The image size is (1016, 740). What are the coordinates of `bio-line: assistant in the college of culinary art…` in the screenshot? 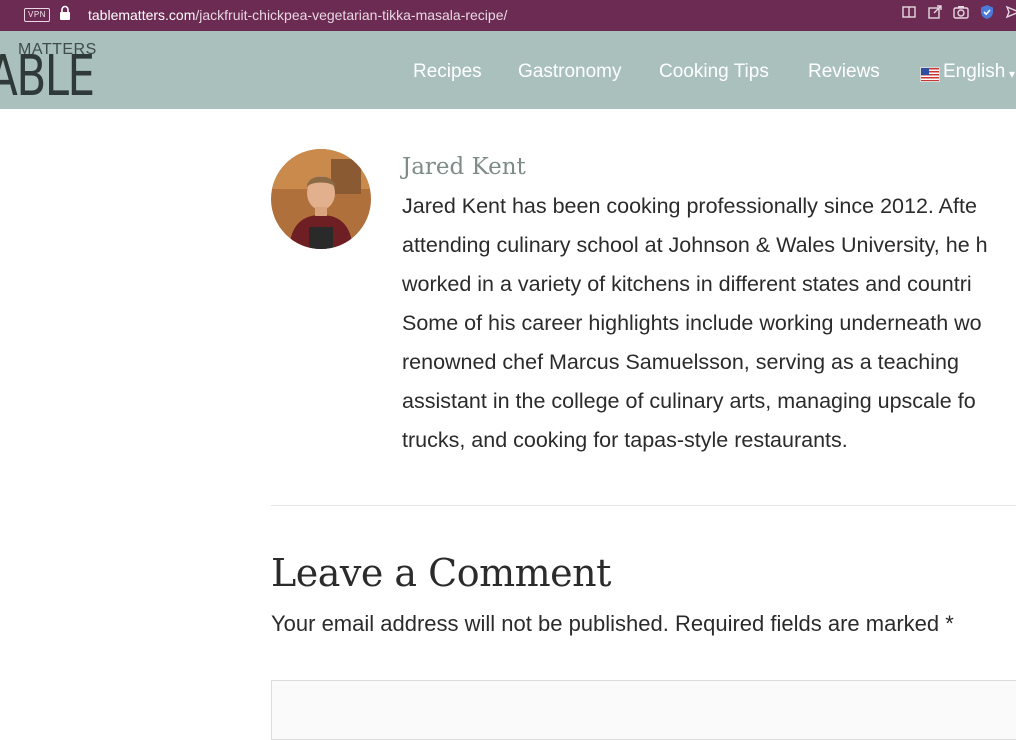 It's located at (689, 401).